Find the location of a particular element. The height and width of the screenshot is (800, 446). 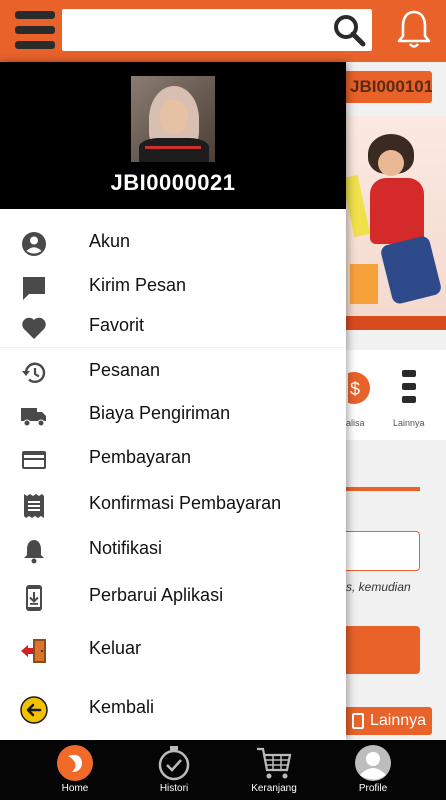

menu-item-akun: Akun is located at coordinates (173, 243).